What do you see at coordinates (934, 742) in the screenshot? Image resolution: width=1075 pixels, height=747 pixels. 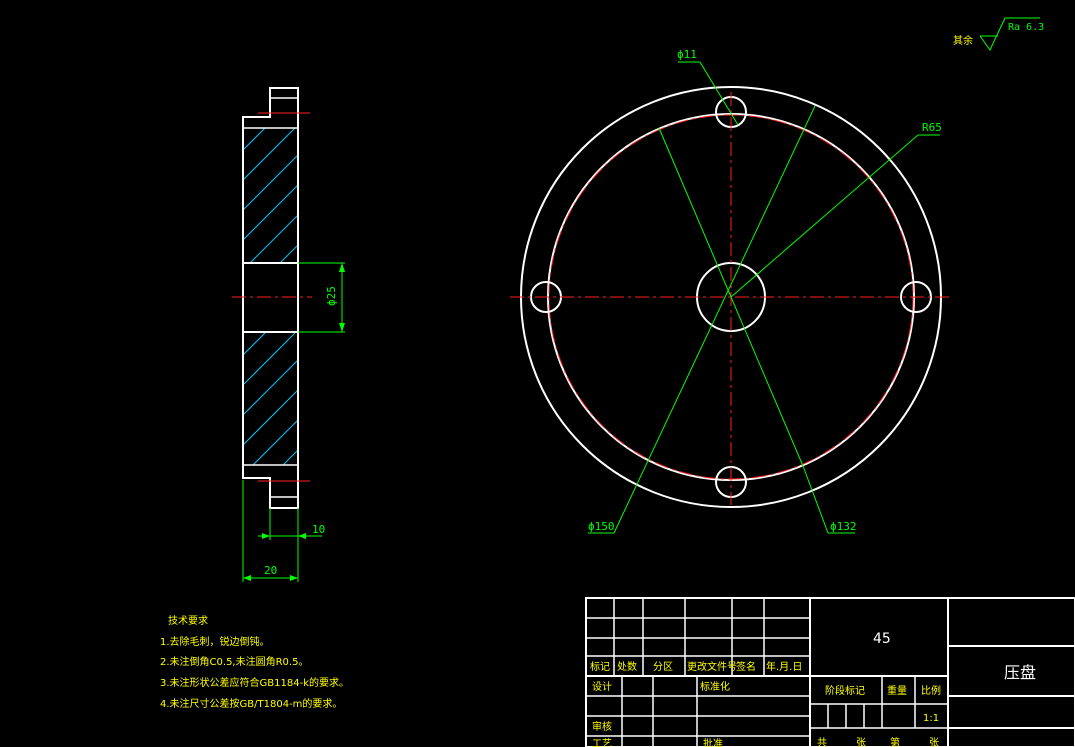 I see `tb-sheet2: 张` at bounding box center [934, 742].